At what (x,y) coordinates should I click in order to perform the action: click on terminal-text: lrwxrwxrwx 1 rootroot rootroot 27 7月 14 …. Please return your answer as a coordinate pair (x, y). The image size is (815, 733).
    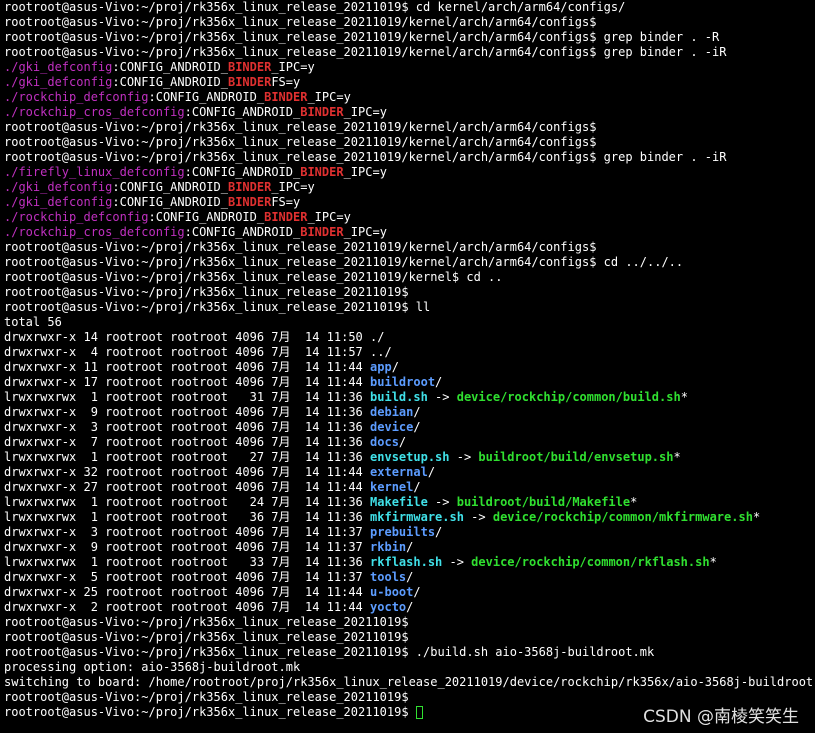
    Looking at the image, I should click on (187, 457).